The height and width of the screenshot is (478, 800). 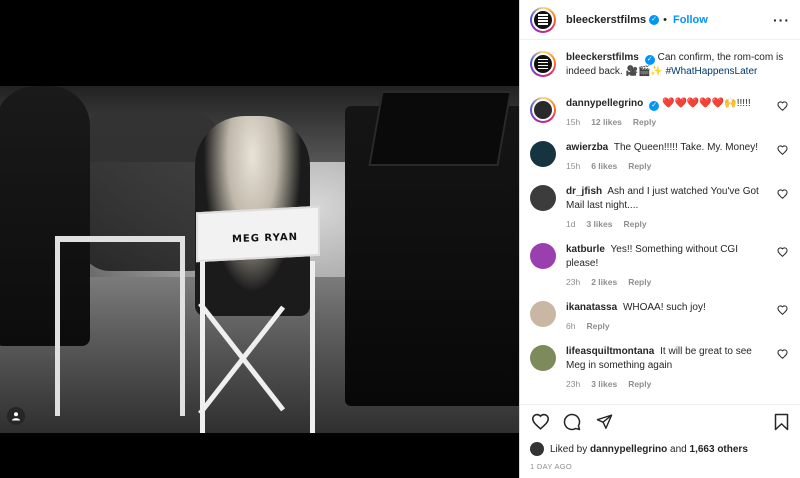 I want to click on comment-likes: 6 likes, so click(x=604, y=166).